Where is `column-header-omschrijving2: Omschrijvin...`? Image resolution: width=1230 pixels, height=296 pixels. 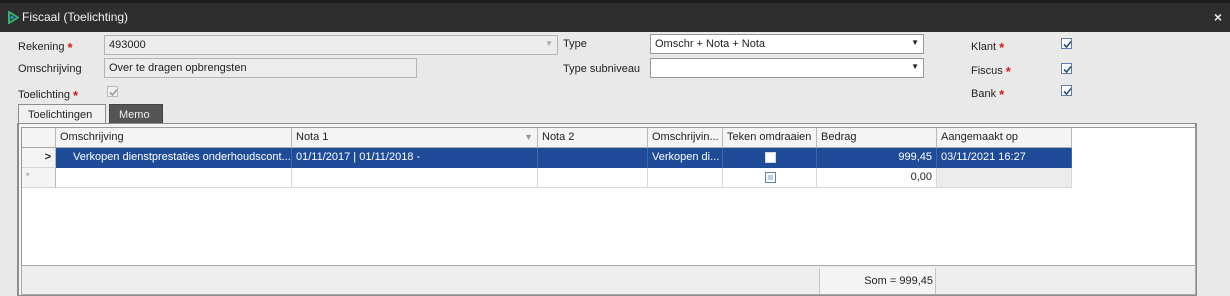
column-header-omschrijving2: Omschrijvin... is located at coordinates (685, 138).